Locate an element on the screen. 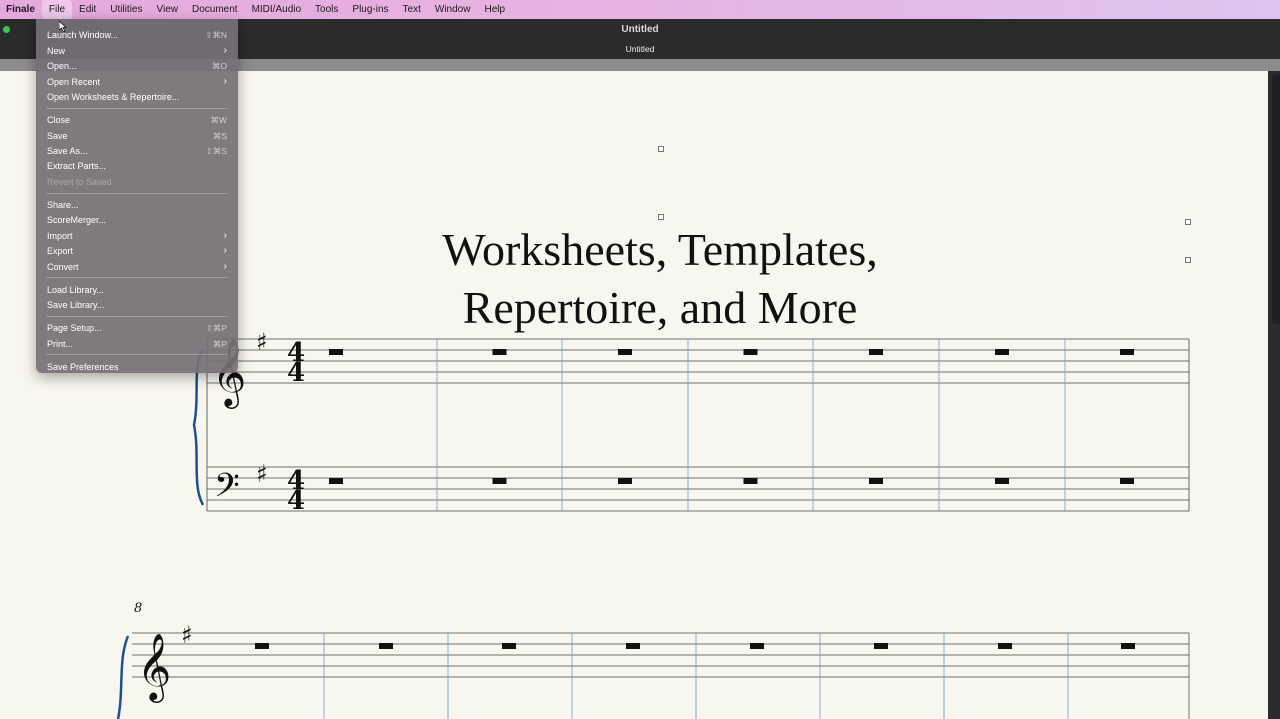  menu-tools: Tools is located at coordinates (326, 9).